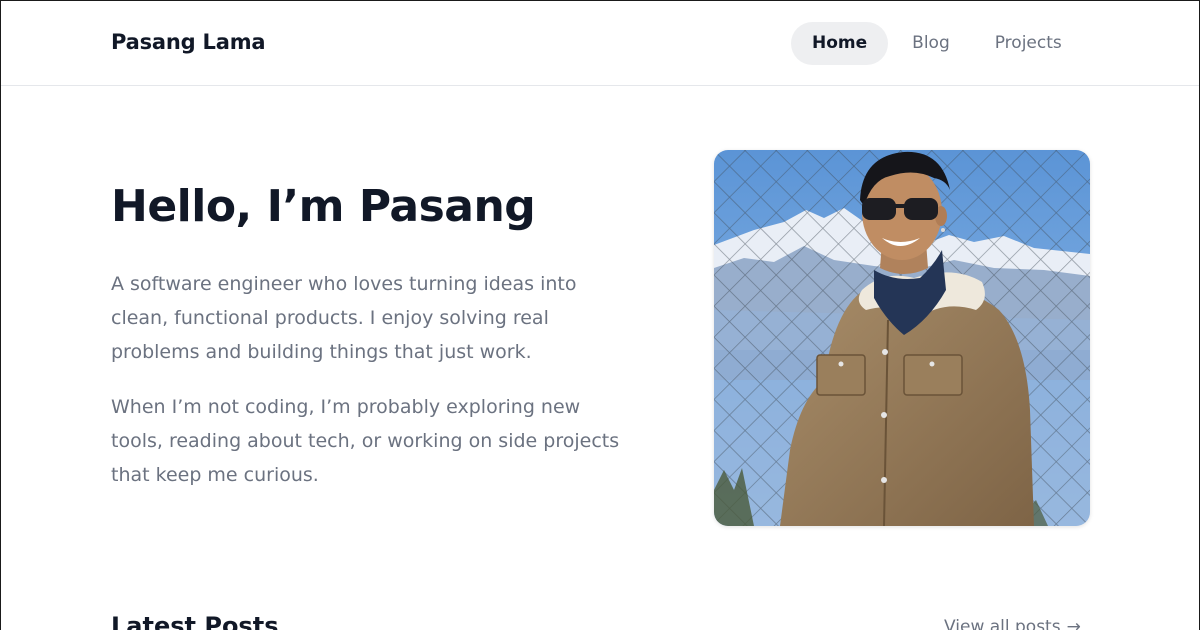 The image size is (1200, 630). What do you see at coordinates (1073, 623) in the screenshot?
I see `arrow-right-icon: →` at bounding box center [1073, 623].